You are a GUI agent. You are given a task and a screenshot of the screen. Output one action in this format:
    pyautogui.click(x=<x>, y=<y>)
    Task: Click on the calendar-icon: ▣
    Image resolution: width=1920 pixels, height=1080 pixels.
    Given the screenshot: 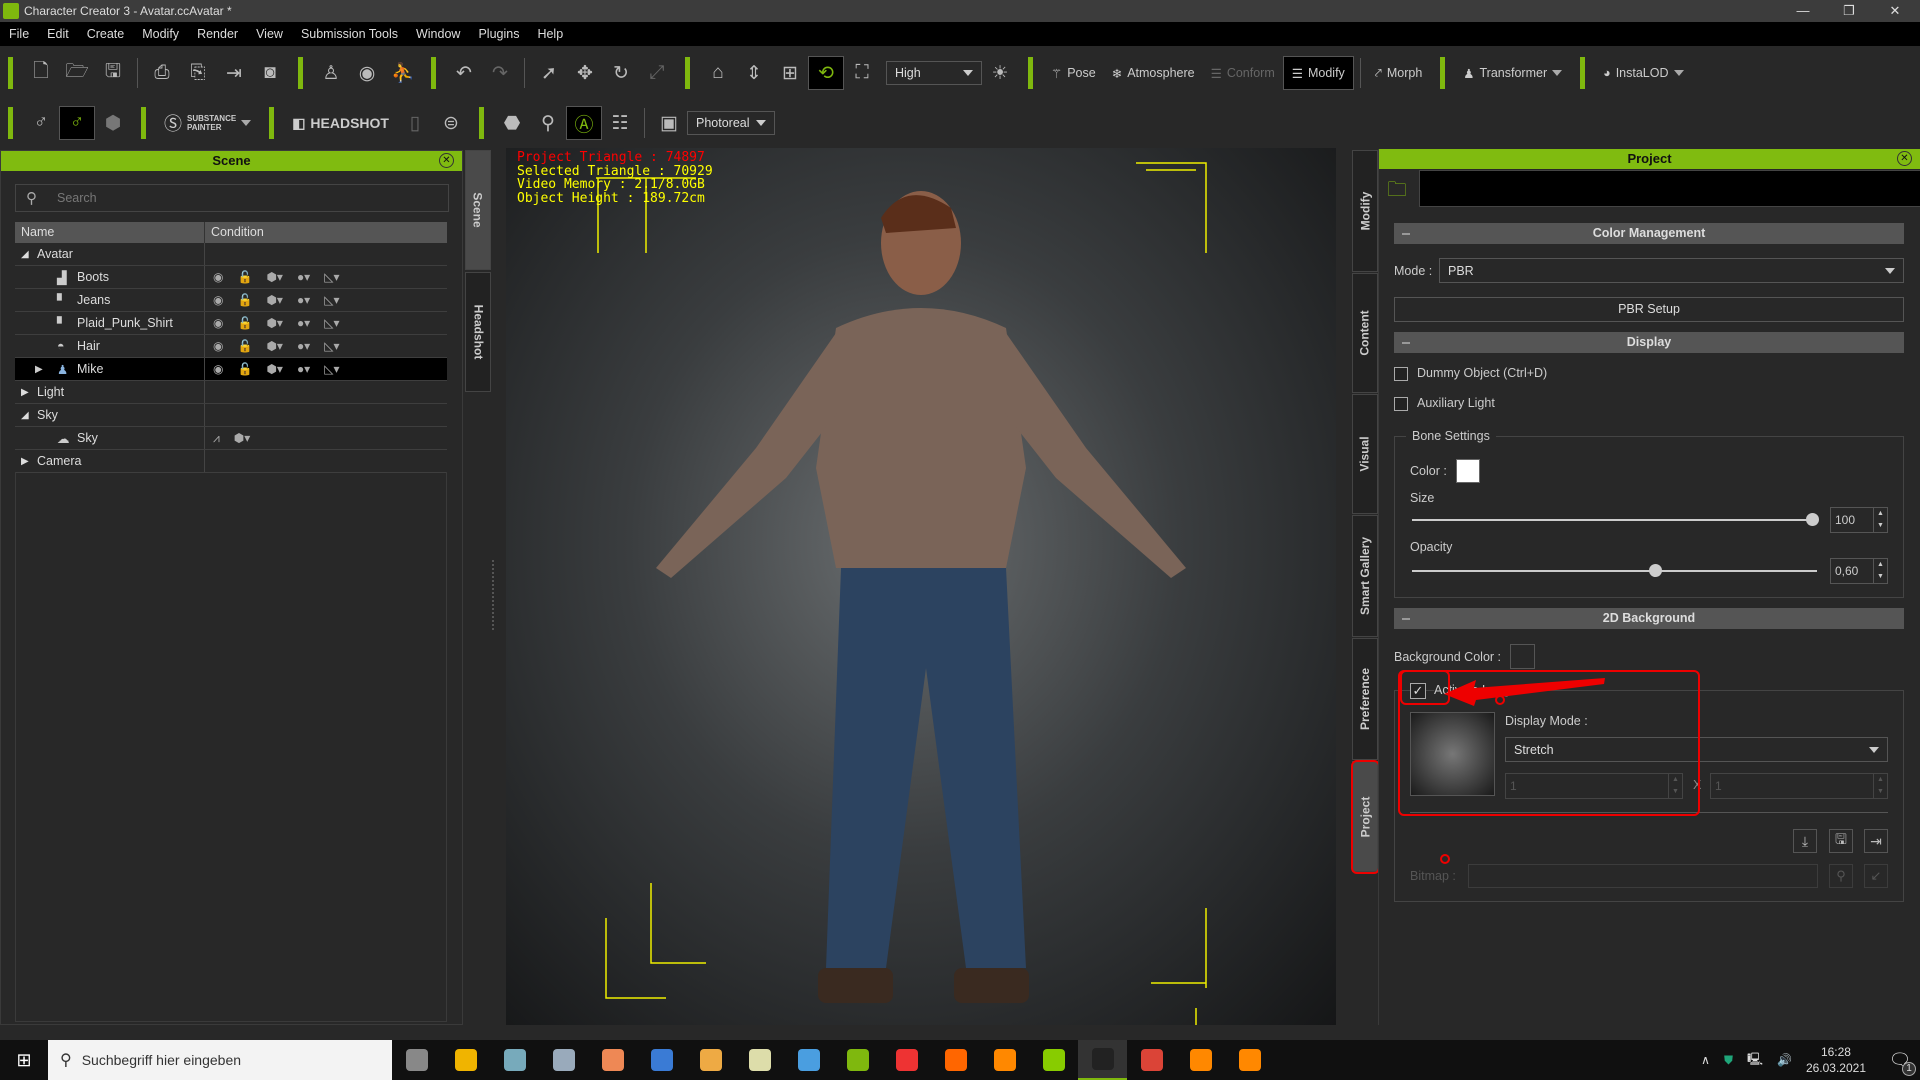 What is the action you would take?
    pyautogui.click(x=669, y=123)
    